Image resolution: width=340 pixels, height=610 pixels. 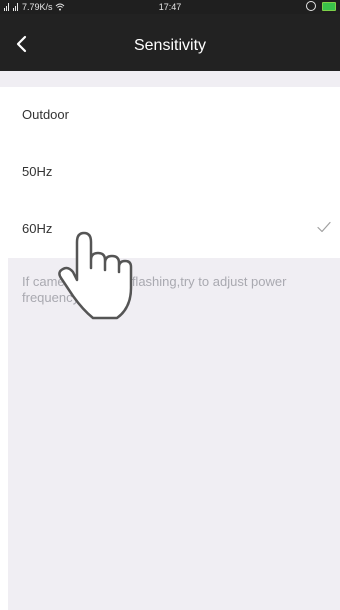 I want to click on checkmark-icon, so click(x=324, y=227).